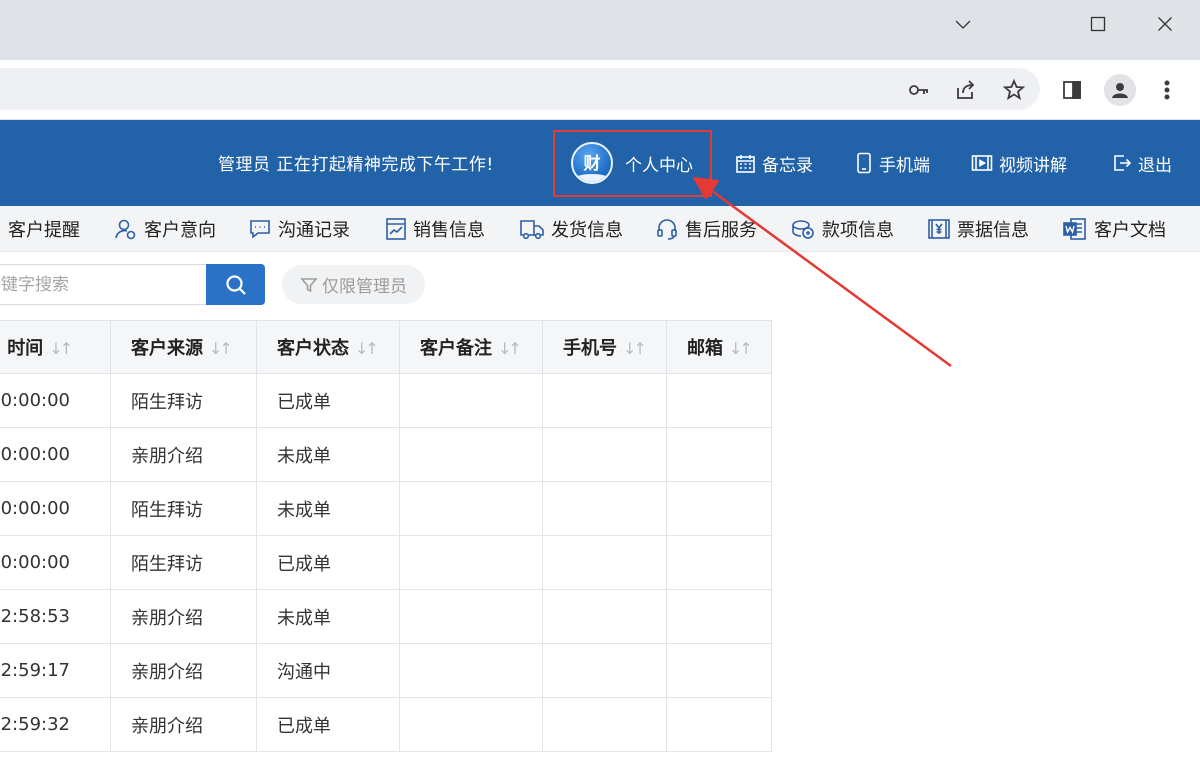  What do you see at coordinates (939, 229) in the screenshot?
I see `invoice-icon` at bounding box center [939, 229].